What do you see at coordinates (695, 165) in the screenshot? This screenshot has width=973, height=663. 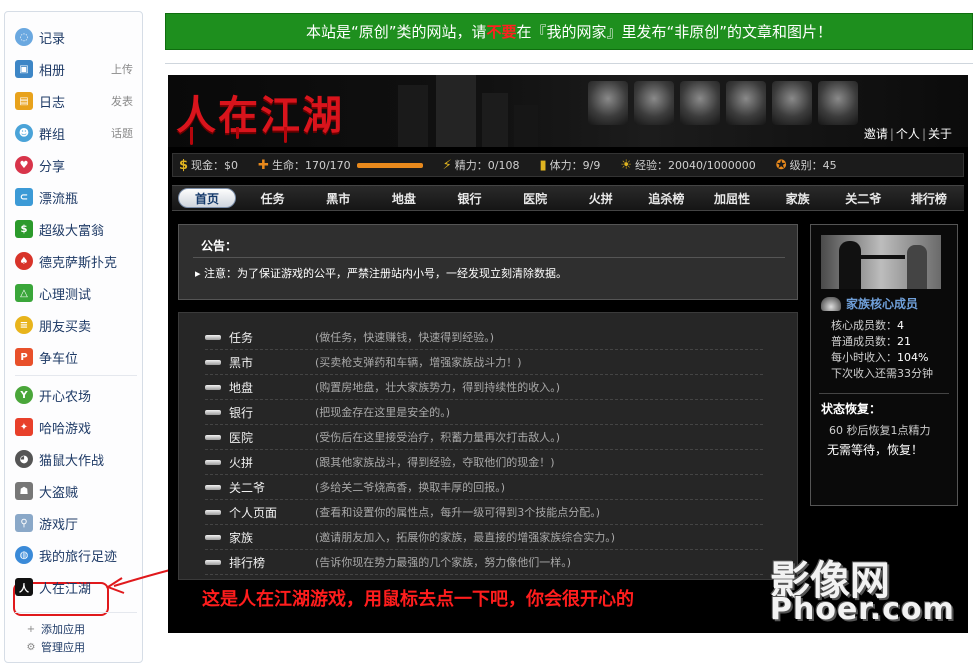 I see `exp-value: 经验：20040/1000000` at bounding box center [695, 165].